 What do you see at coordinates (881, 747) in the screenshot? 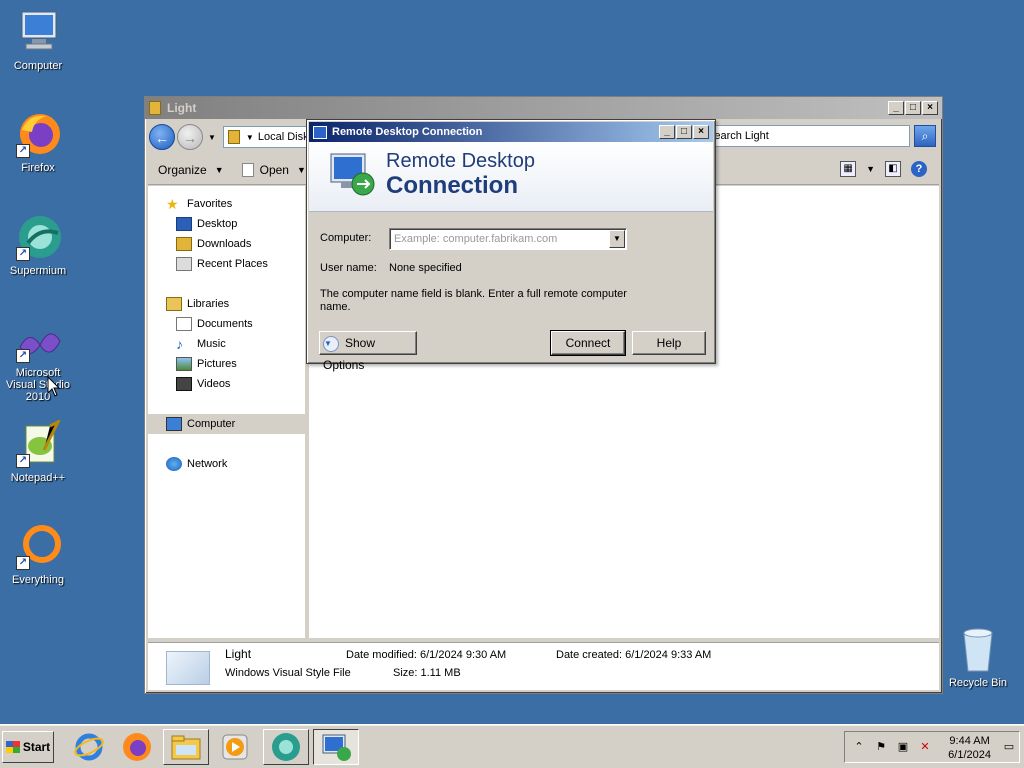
I see `action-center-flag-icon: ⚑` at bounding box center [881, 747].